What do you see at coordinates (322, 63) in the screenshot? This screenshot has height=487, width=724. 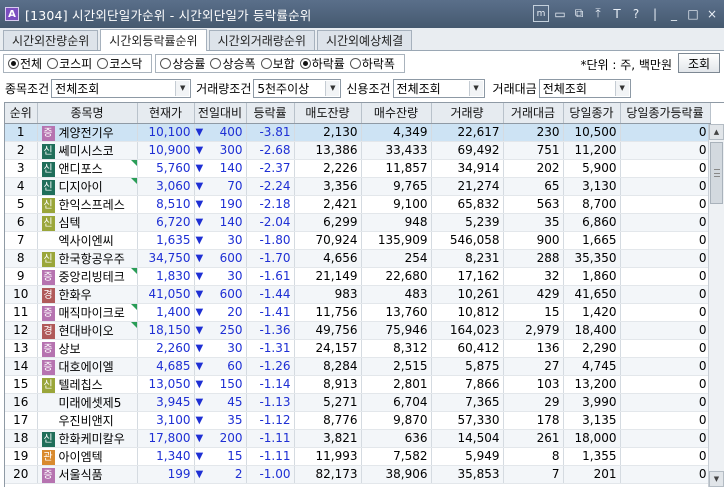 I see `radio-sort-fall-rate: 하락률` at bounding box center [322, 63].